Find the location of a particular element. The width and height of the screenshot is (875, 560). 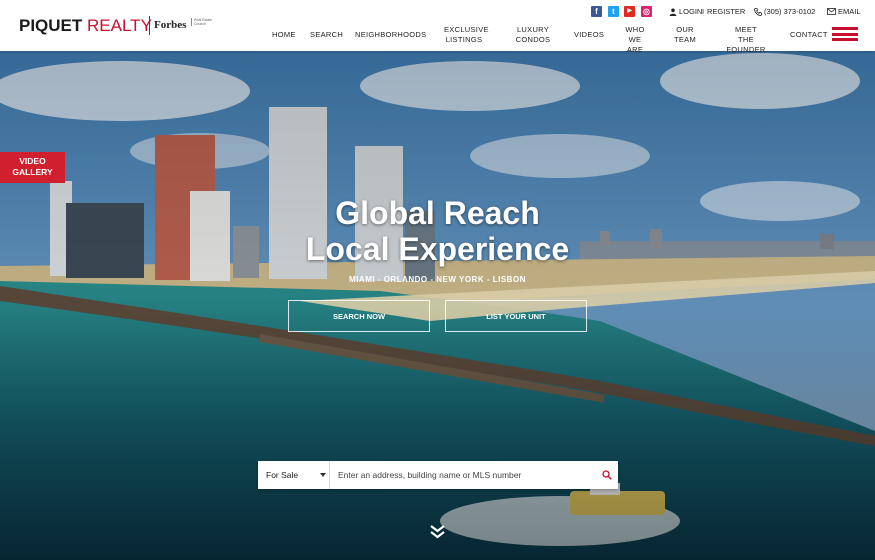

listing-type-value: For Sale is located at coordinates (282, 475).